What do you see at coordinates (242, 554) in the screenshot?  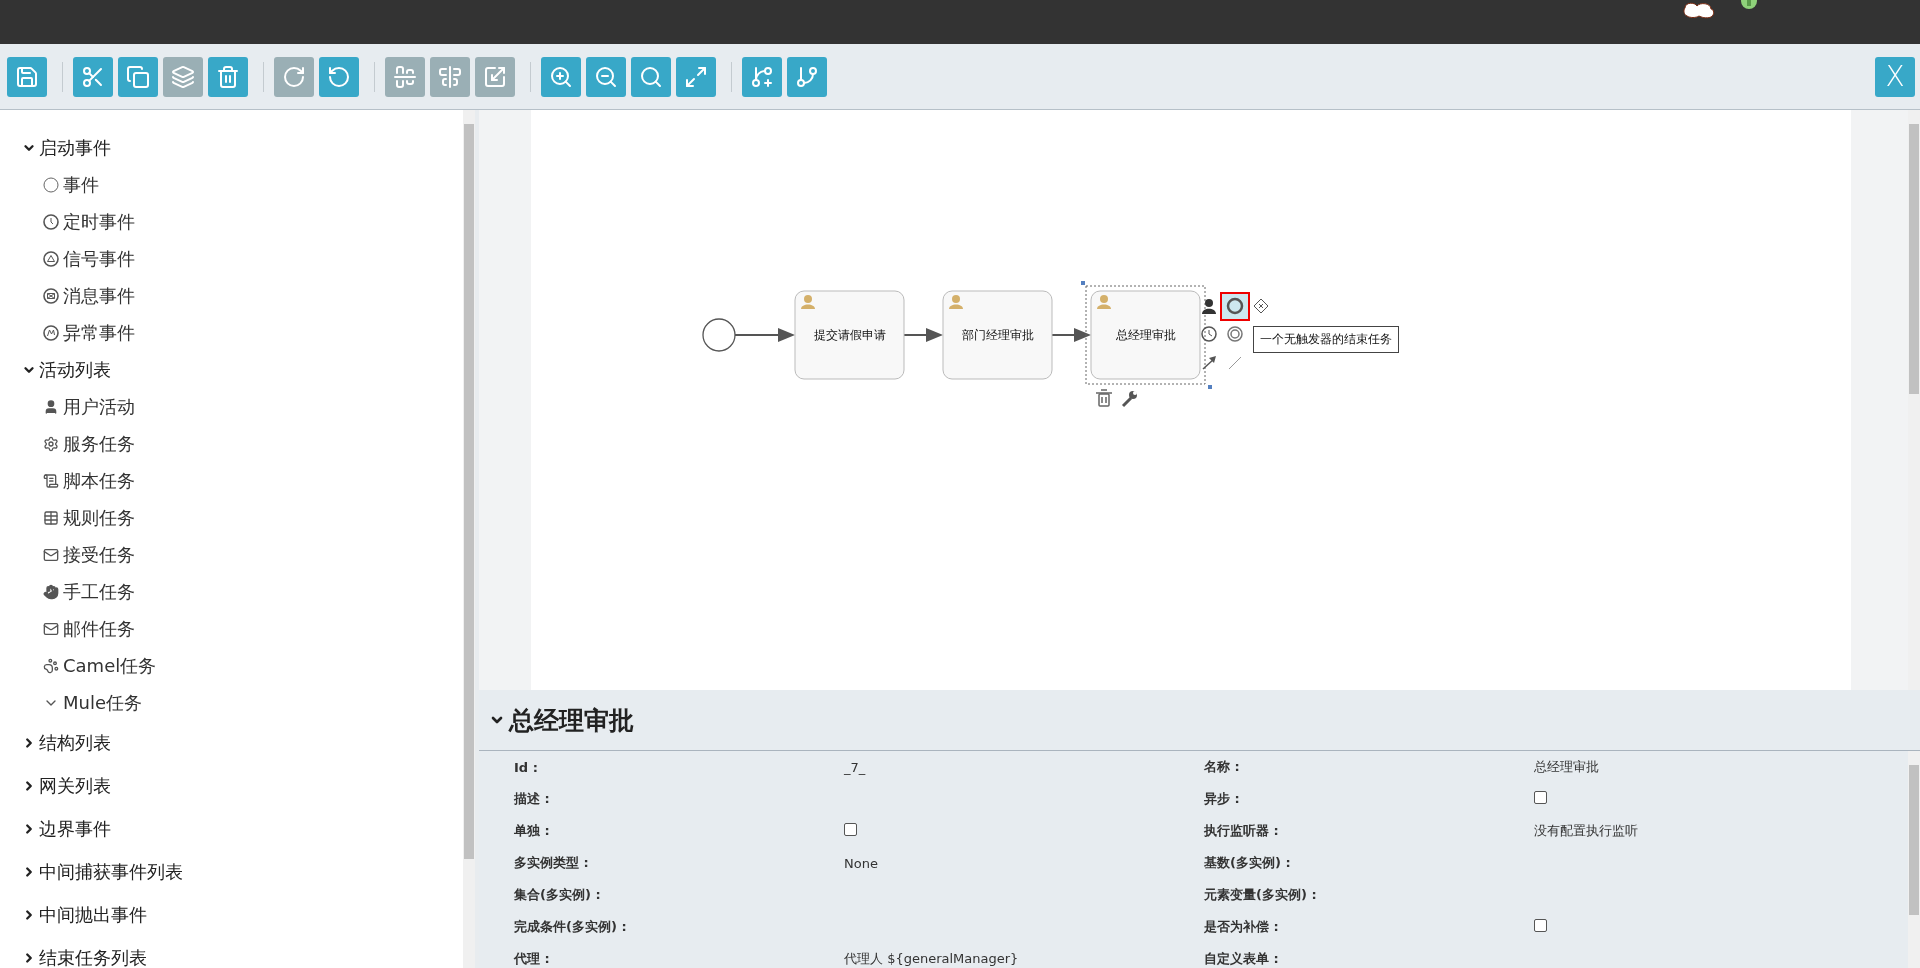 I see `palette-item: 接受任务` at bounding box center [242, 554].